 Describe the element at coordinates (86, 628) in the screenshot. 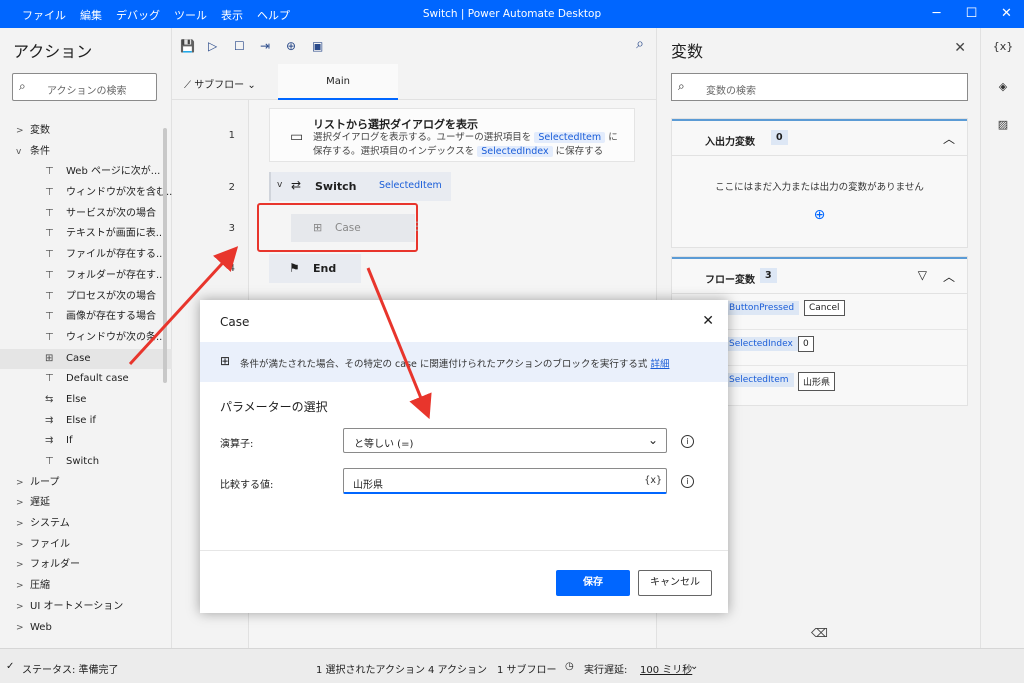

I see `tree-category: > Web` at that location.